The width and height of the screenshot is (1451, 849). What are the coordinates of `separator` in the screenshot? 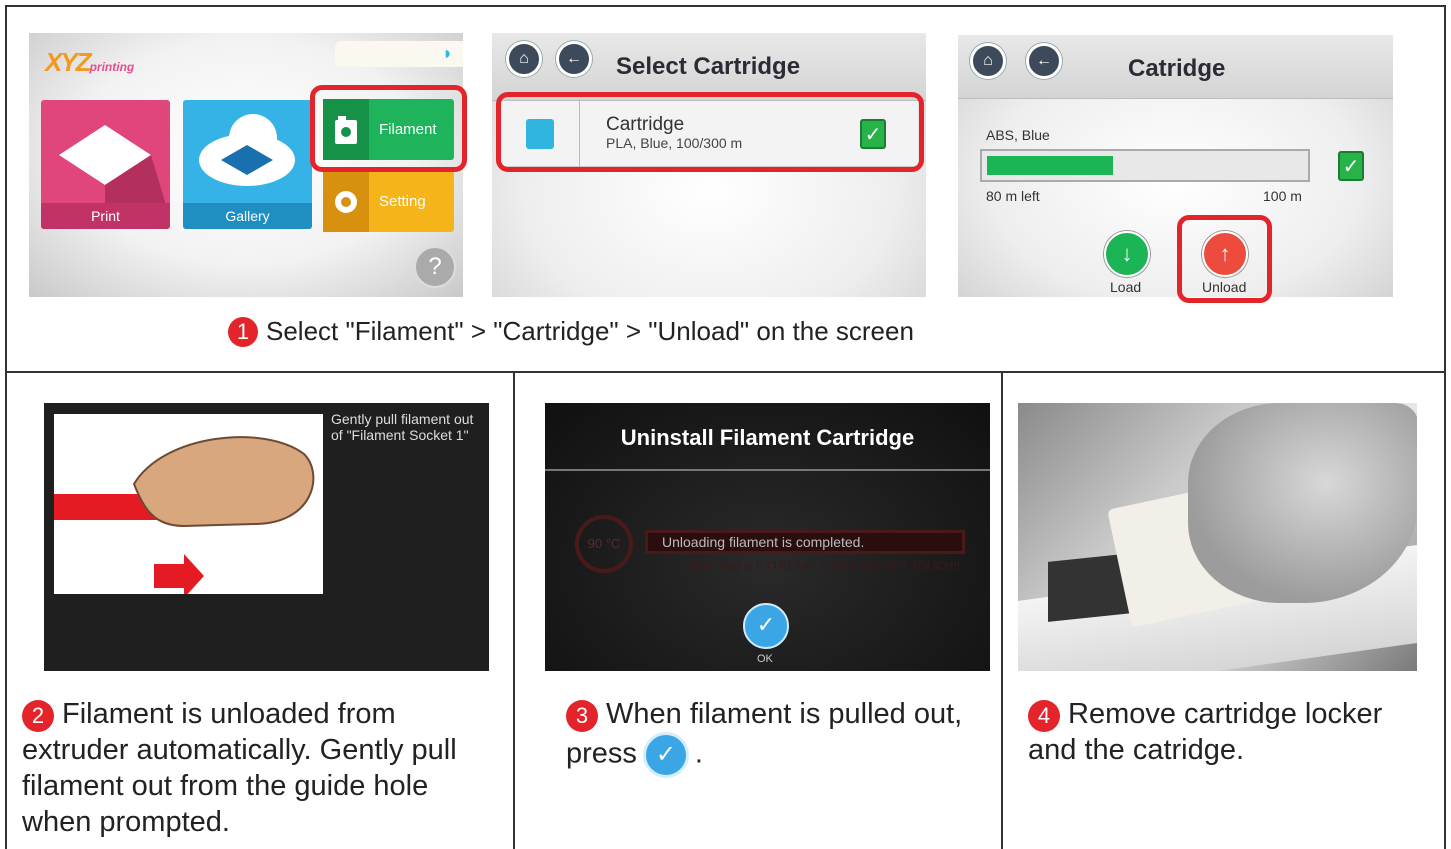 It's located at (767, 470).